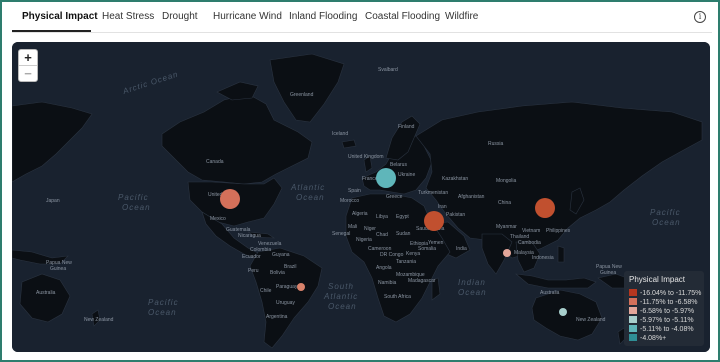  I want to click on place-somalia: Somalia, so click(427, 249).